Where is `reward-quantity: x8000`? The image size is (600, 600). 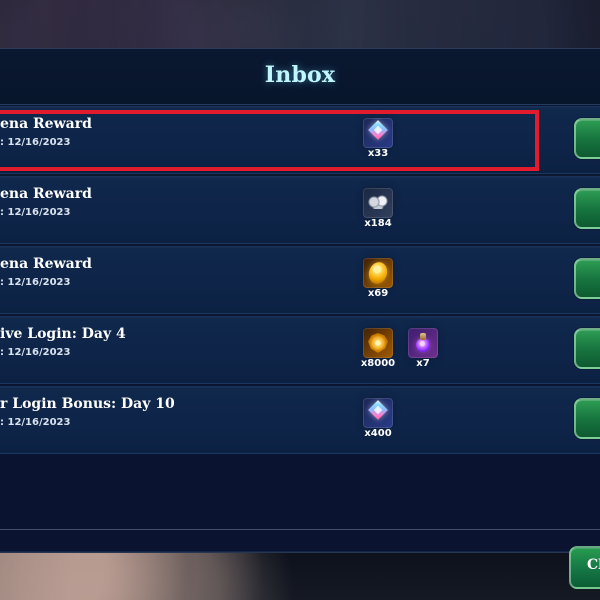
reward-quantity: x8000 is located at coordinates (378, 363).